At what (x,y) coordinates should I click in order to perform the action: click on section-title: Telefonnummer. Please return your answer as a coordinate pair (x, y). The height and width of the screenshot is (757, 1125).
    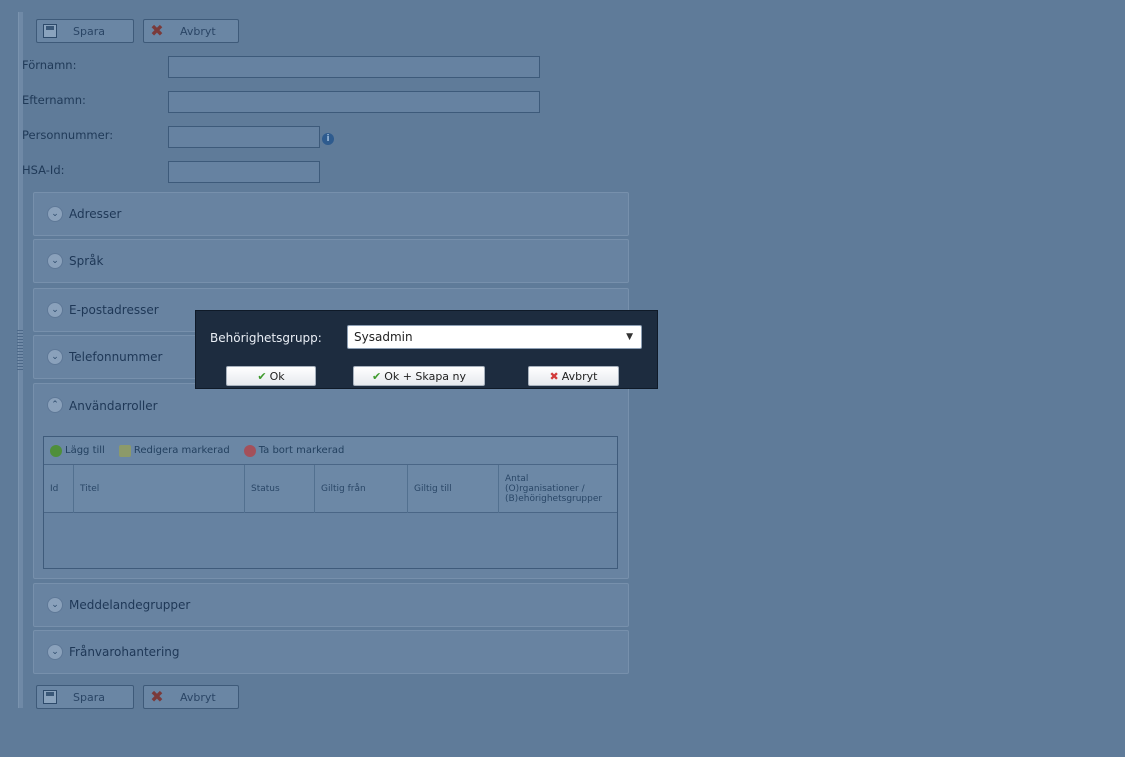
    Looking at the image, I should click on (116, 357).